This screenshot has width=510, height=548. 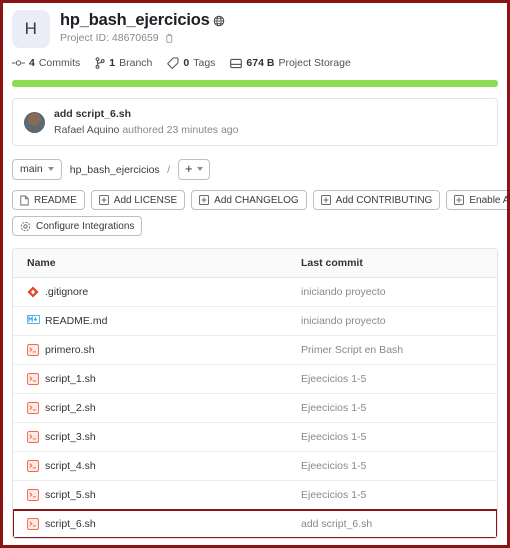 What do you see at coordinates (156, 292) in the screenshot?
I see `file-name-cell: .gitignore` at bounding box center [156, 292].